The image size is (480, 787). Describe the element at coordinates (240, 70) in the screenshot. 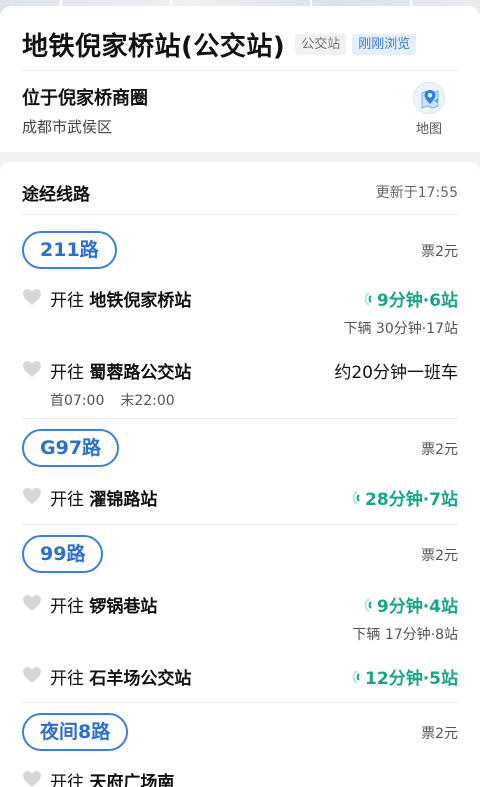

I see `header-divider` at that location.